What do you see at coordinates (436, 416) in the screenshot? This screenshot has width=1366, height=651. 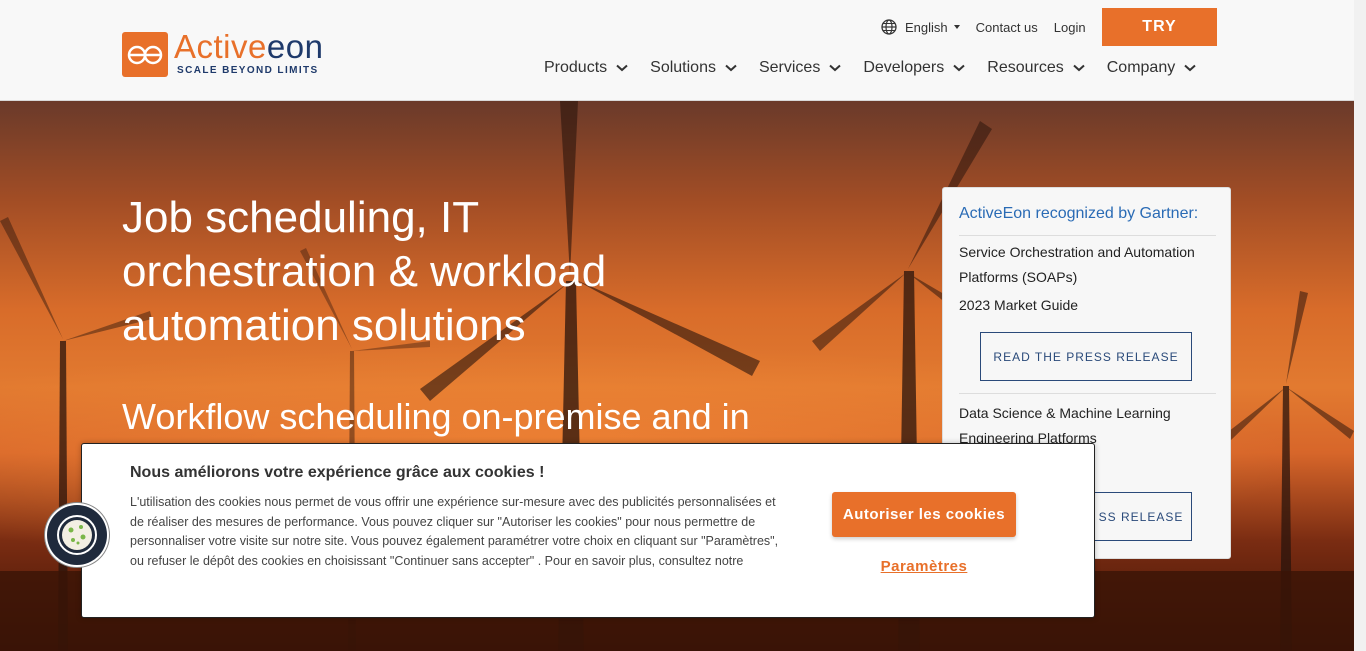 I see `hero-subtitle: Workflow scheduling on-premise and in` at bounding box center [436, 416].